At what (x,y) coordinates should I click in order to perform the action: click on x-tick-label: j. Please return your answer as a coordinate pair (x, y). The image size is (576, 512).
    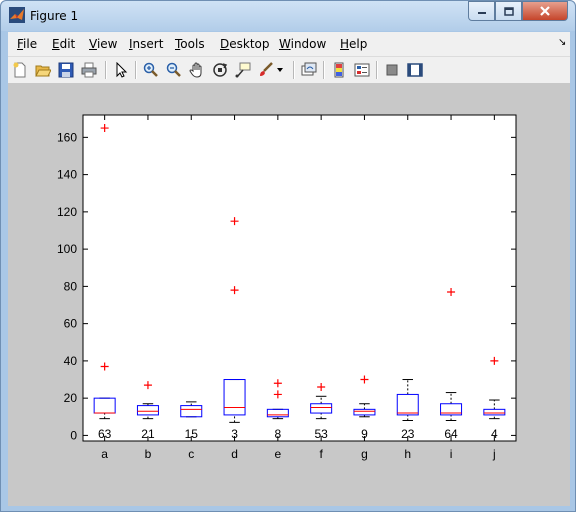
    Looking at the image, I should click on (494, 454).